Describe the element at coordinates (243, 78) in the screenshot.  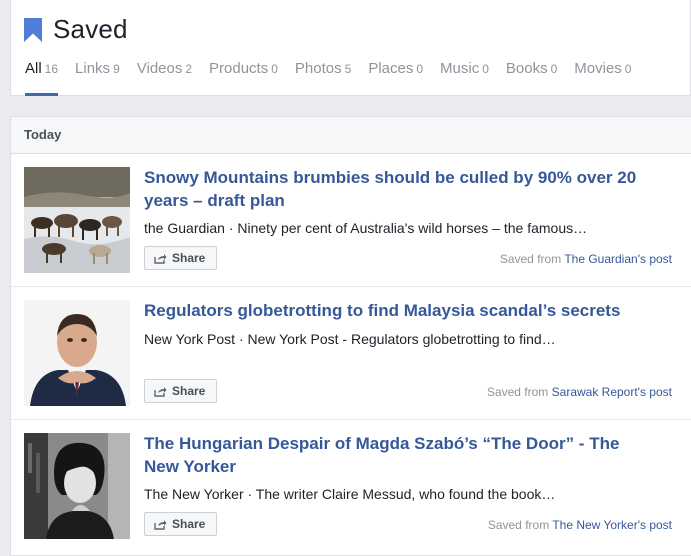
I see `tab-products: Products 0` at that location.